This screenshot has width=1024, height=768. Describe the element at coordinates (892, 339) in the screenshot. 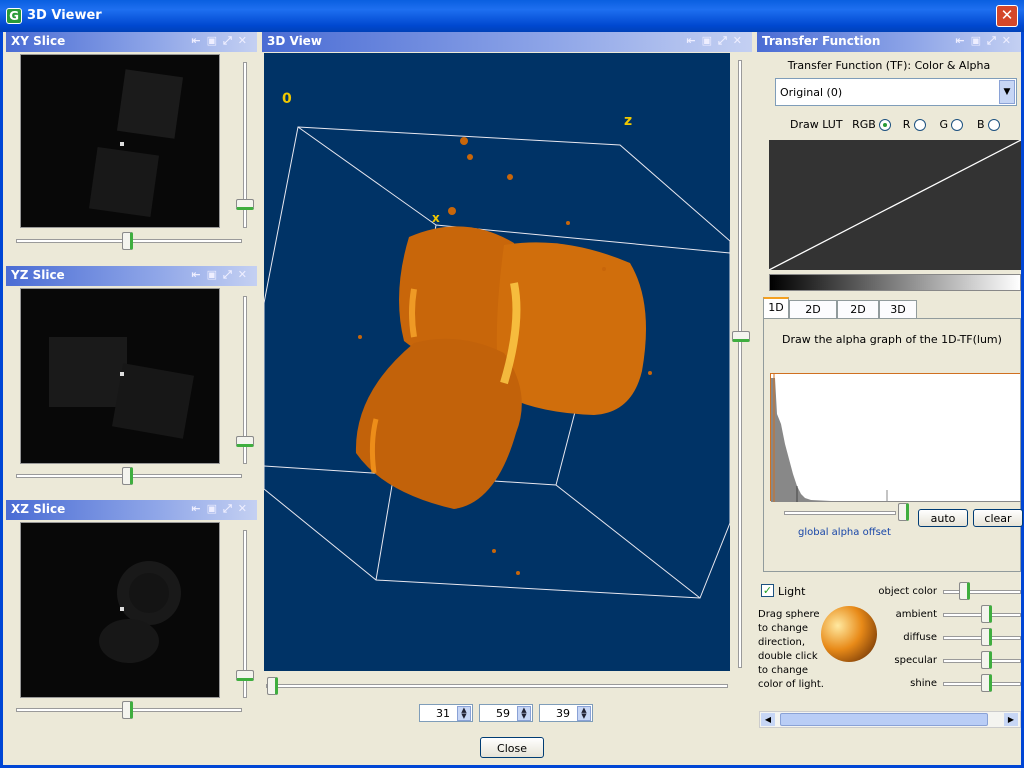

I see `alpha-graph-caption: Draw the alpha graph of the 1D-TF(lum)` at that location.